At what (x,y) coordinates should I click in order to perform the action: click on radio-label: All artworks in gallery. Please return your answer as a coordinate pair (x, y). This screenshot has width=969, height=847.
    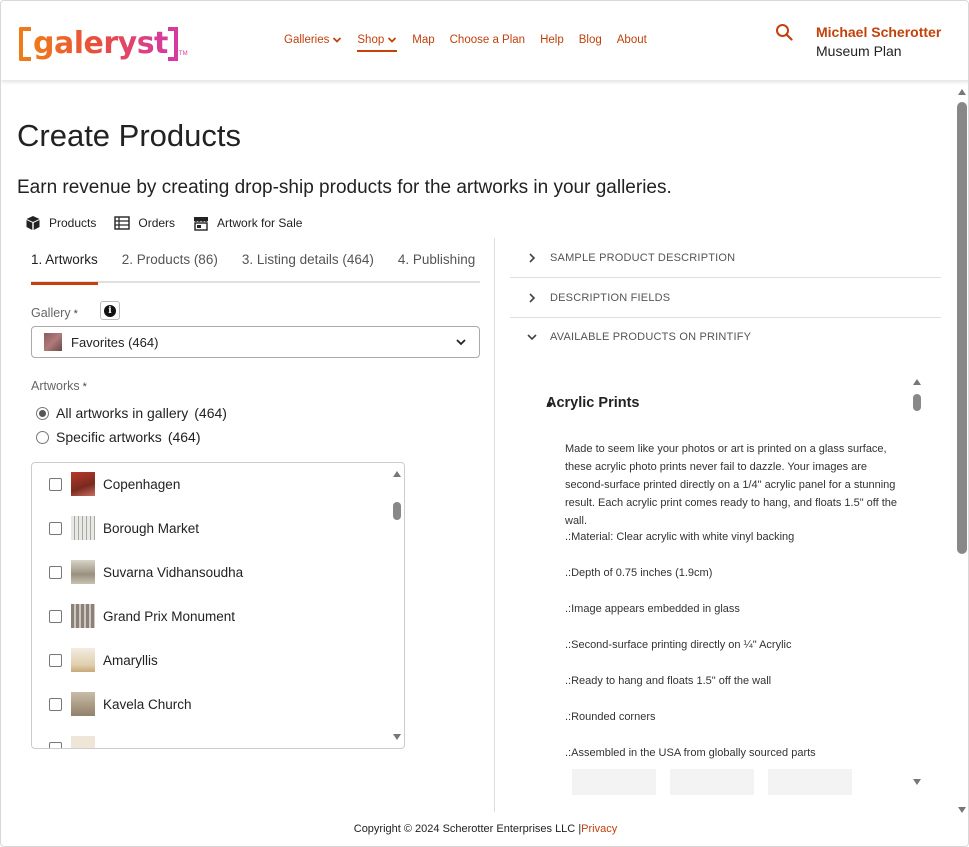
    Looking at the image, I should click on (122, 413).